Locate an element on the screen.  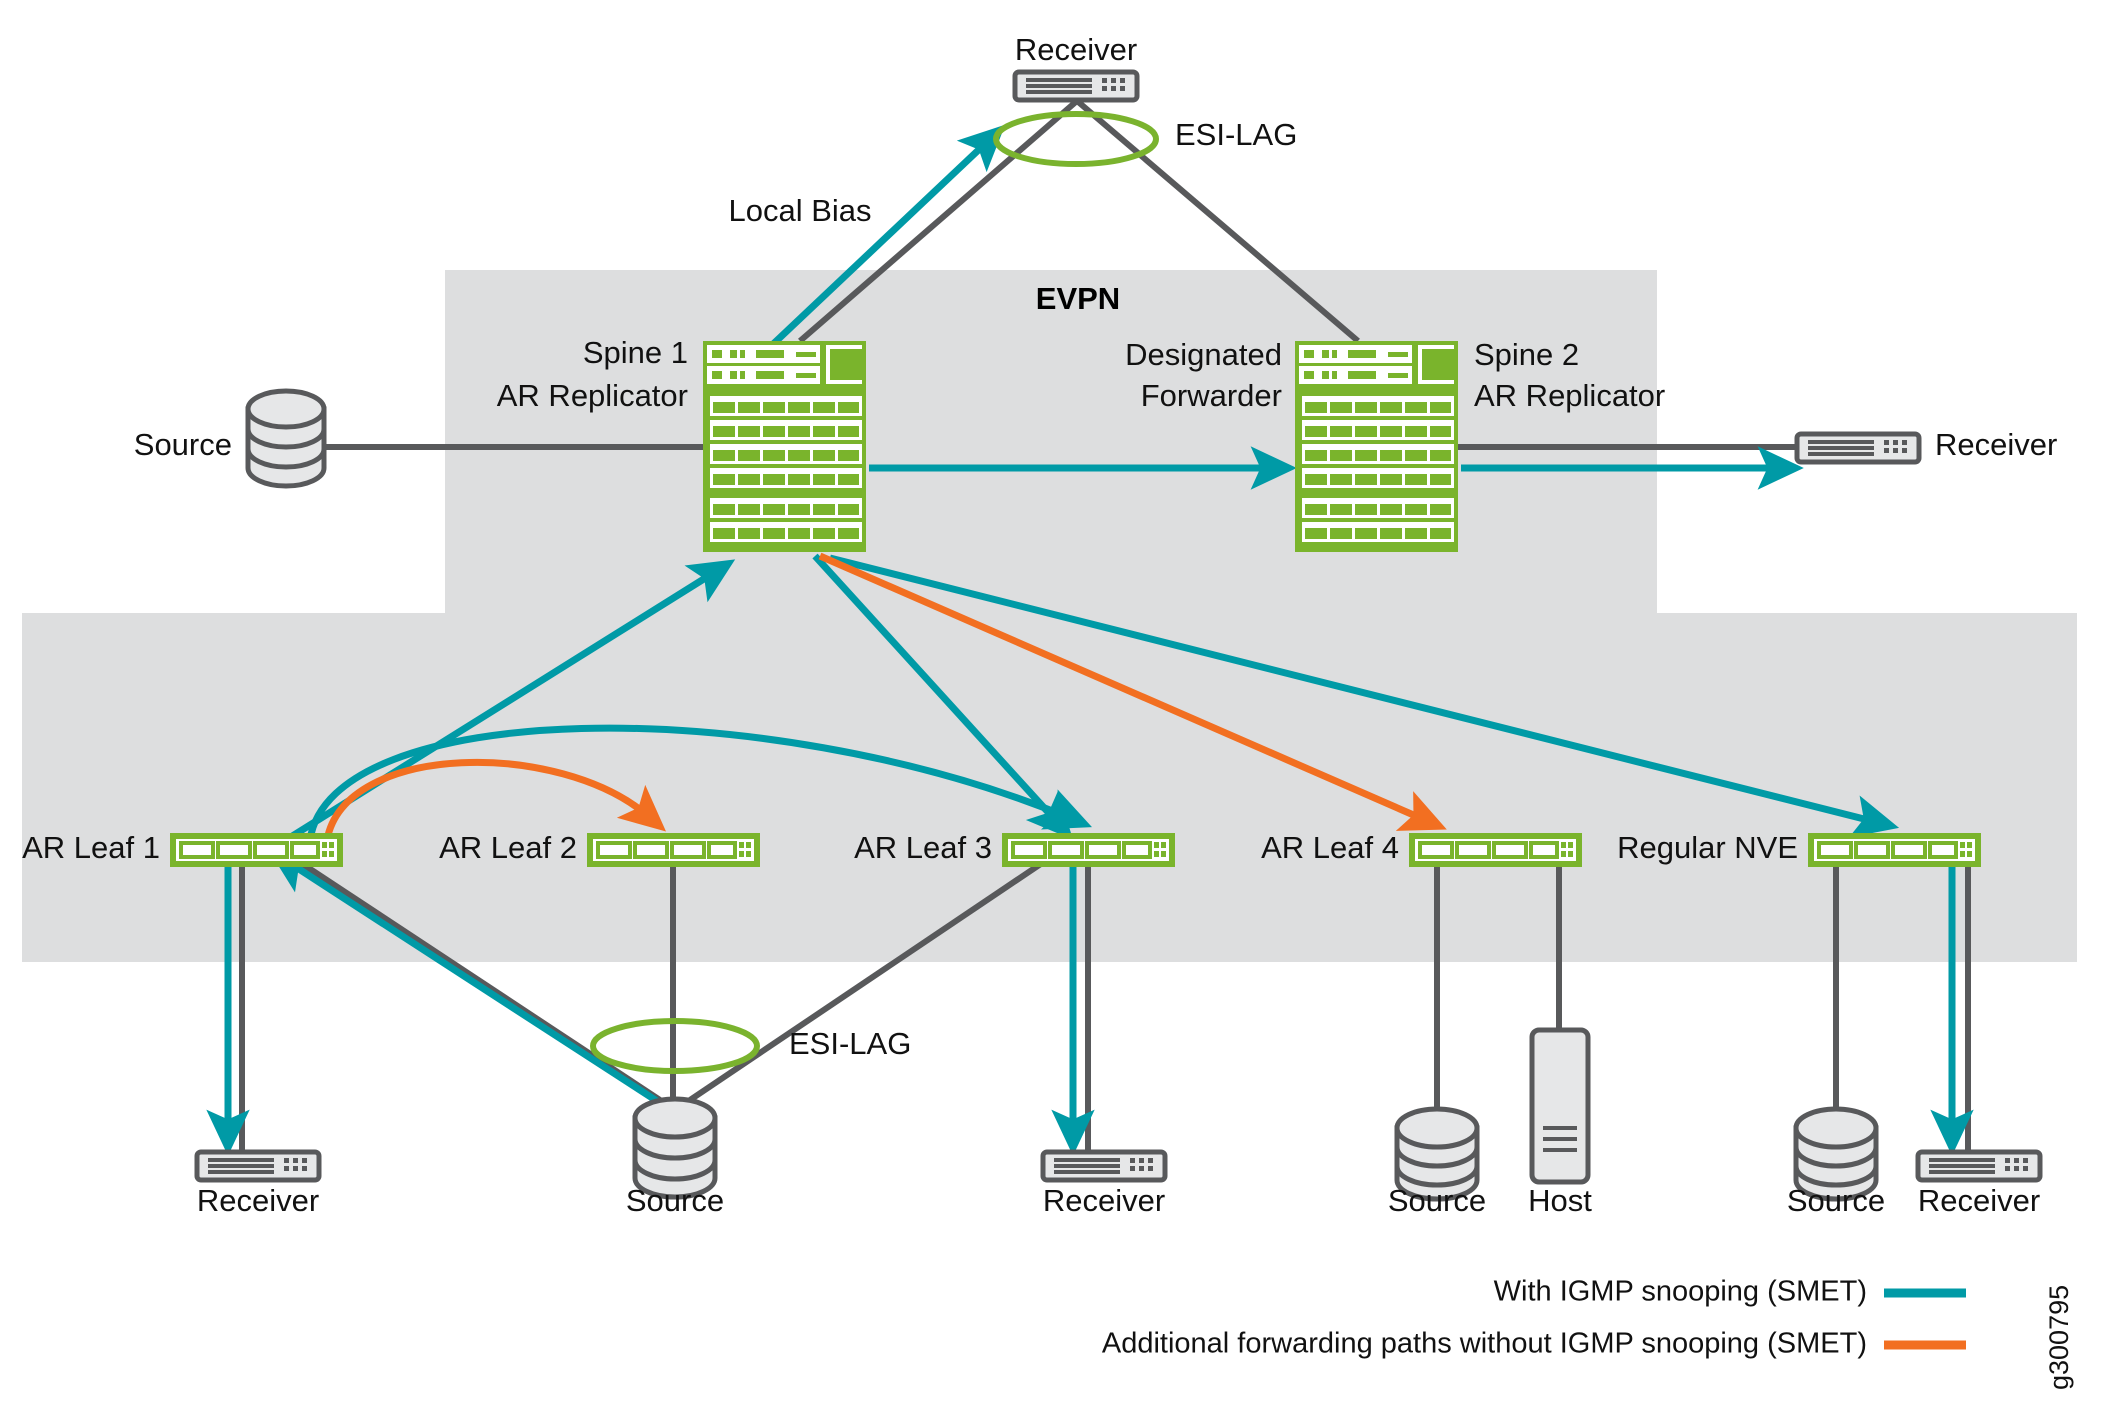
leaf4-host-device is located at coordinates (1560, 1106).